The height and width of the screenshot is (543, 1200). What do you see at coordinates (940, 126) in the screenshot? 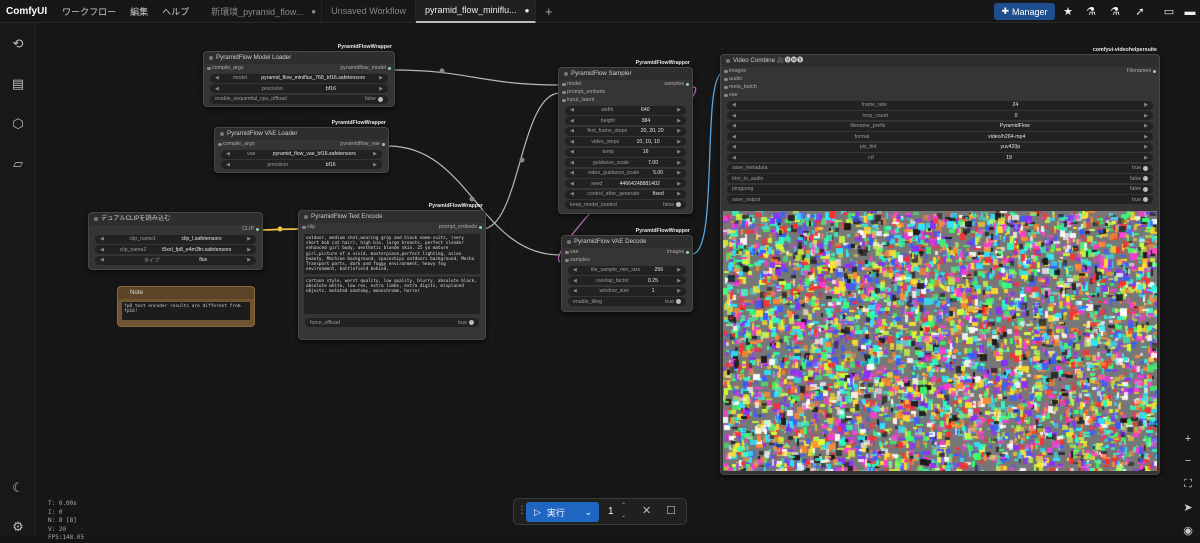
I see `widget-filename-prefix: ◀ filename_prefix PyramidFlow ▶` at bounding box center [940, 126].